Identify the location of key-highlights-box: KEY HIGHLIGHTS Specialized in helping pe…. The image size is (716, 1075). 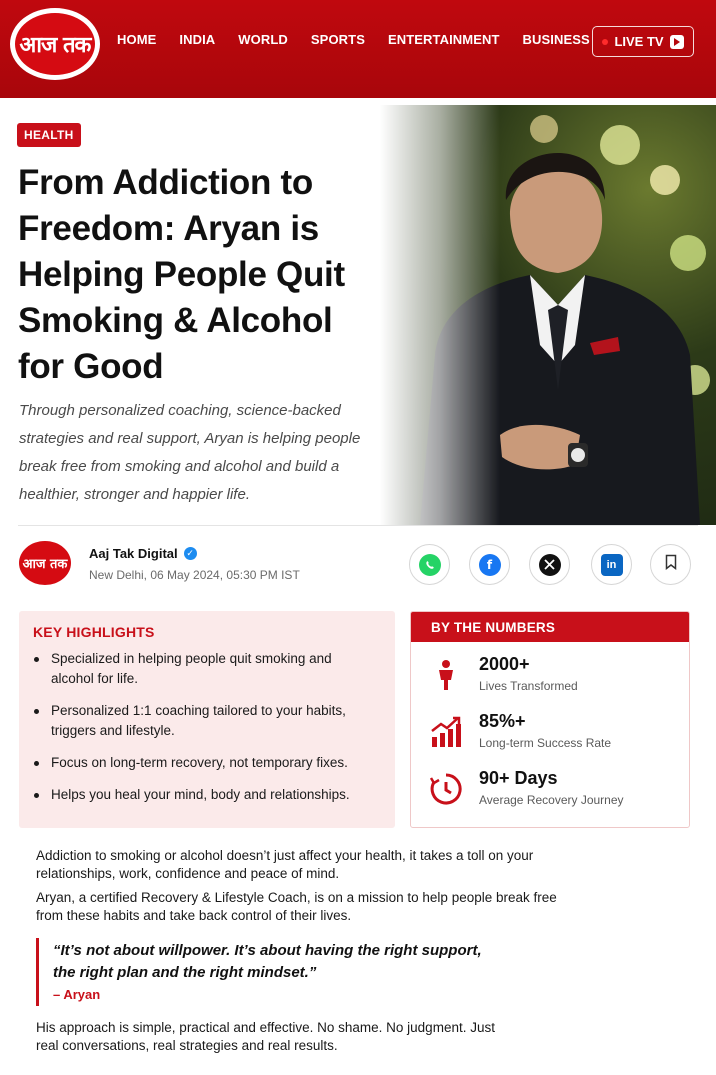
(207, 719).